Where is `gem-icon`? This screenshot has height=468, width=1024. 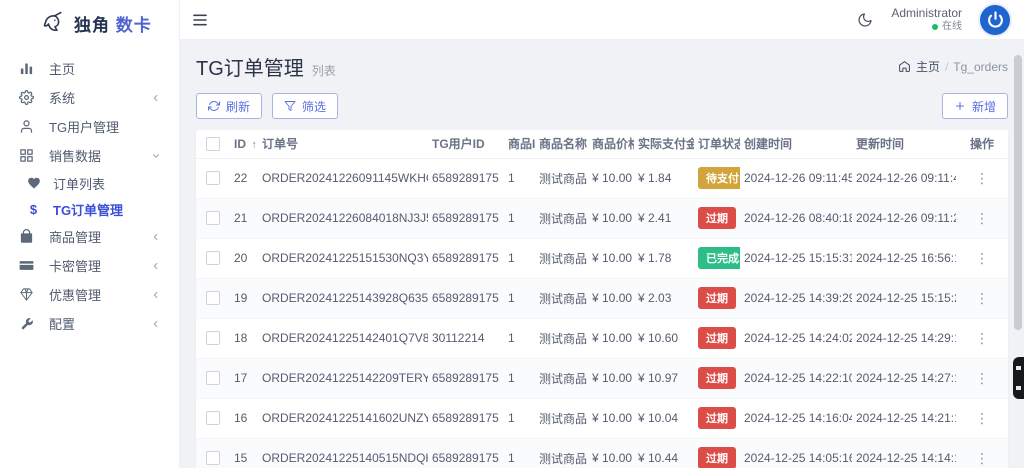 gem-icon is located at coordinates (26, 294).